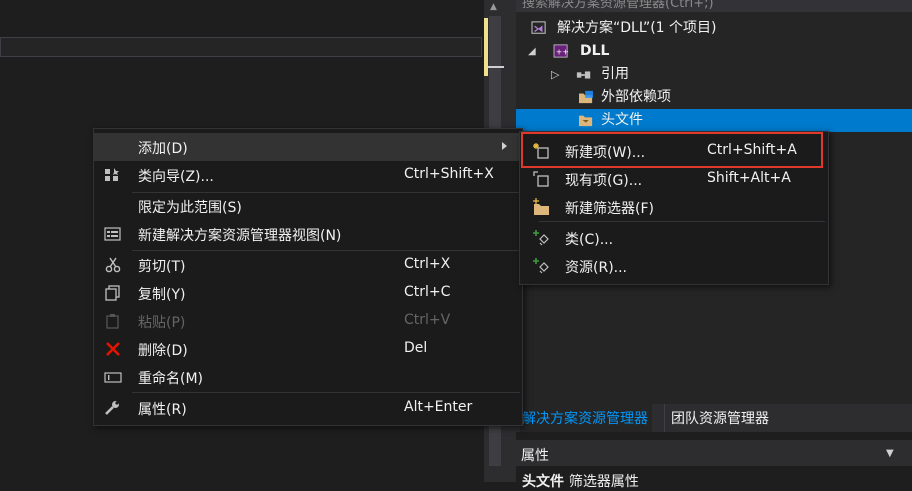  I want to click on menu-item-properties: 属性(R) Alt+Enter, so click(308, 408).